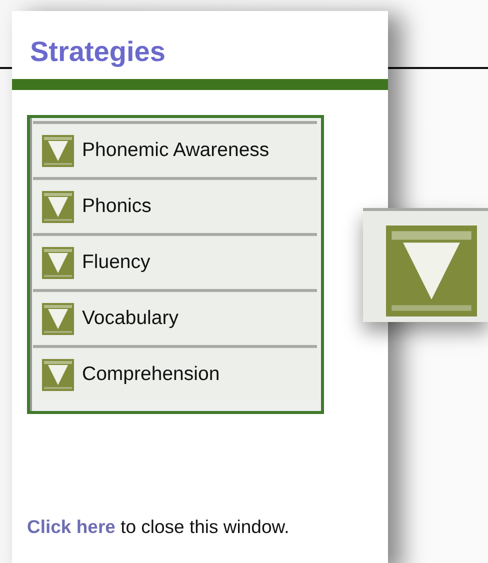 The image size is (488, 563). What do you see at coordinates (71, 526) in the screenshot?
I see `close-link: Click here` at bounding box center [71, 526].